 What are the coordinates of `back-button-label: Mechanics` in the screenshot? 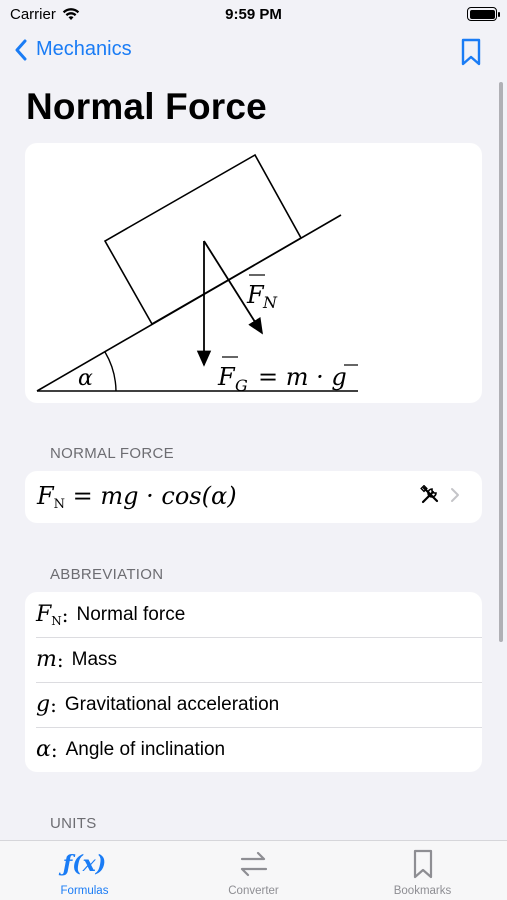 It's located at (84, 49).